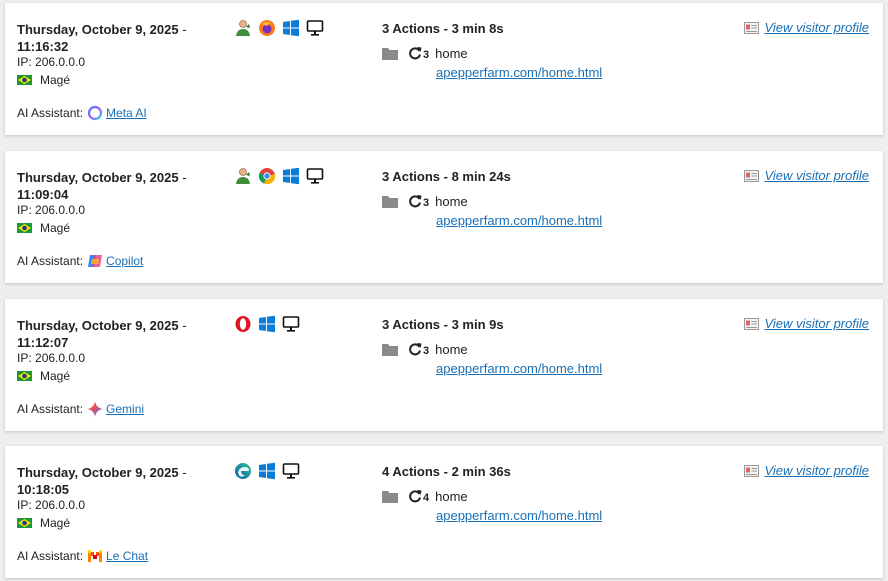  I want to click on le-chat-icon, so click(95, 556).